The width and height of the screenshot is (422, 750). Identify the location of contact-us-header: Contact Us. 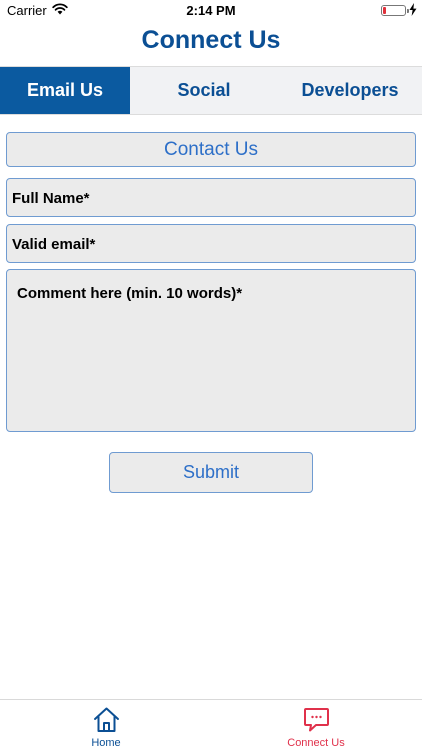
(211, 149).